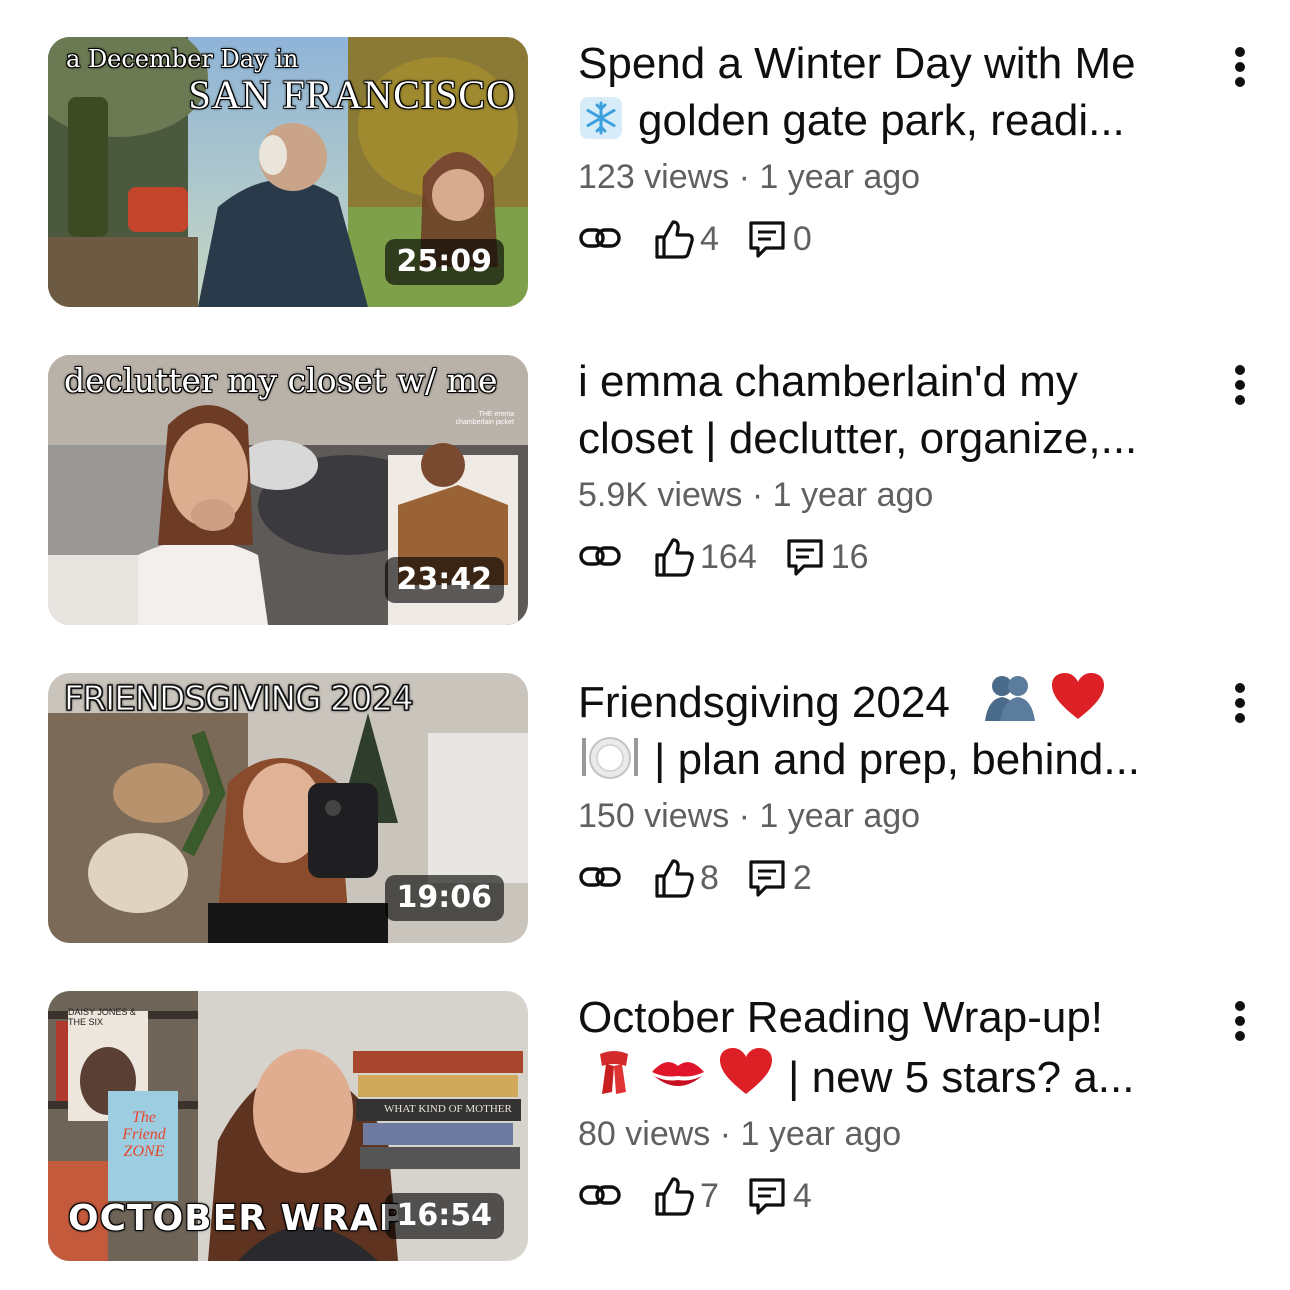  Describe the element at coordinates (709, 877) in the screenshot. I see `like-count: 8` at that location.